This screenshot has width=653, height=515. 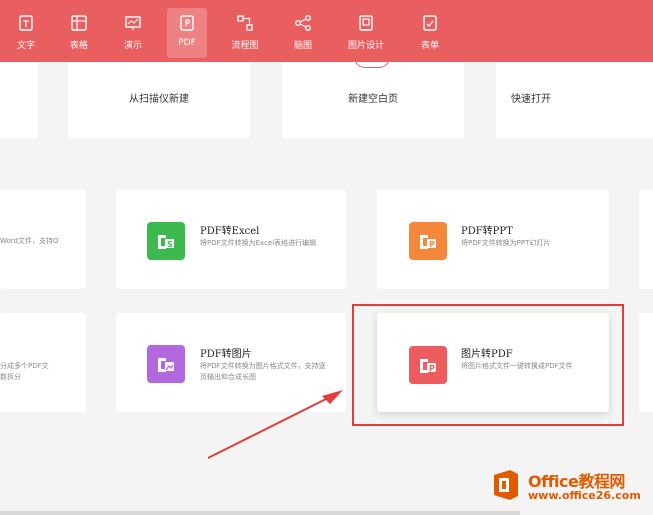 I want to click on annotation-arrow-icon, so click(x=275, y=424).